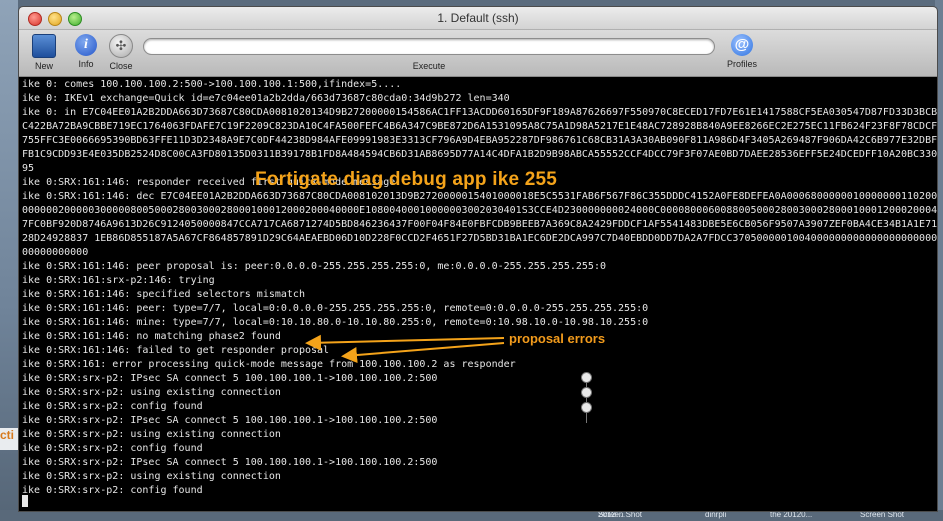  What do you see at coordinates (742, 45) in the screenshot?
I see `at-sign-icon: @` at bounding box center [742, 45].